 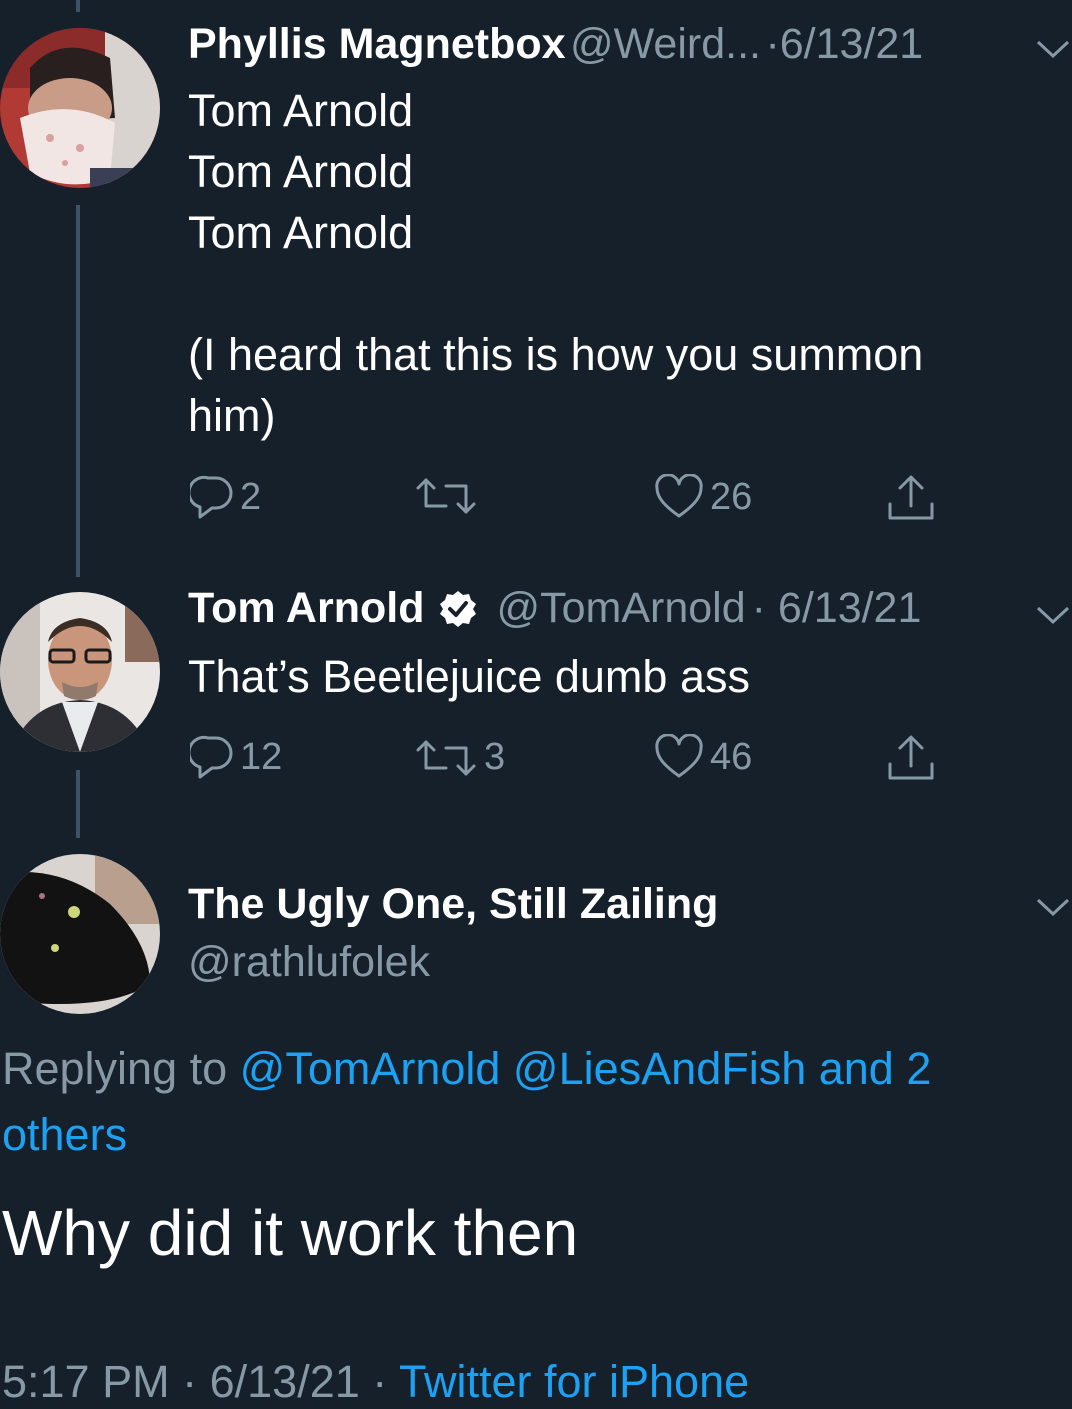 What do you see at coordinates (586, 1068) in the screenshot?
I see `replying-to-link: @TomArnold @LiesAndFish and 2` at bounding box center [586, 1068].